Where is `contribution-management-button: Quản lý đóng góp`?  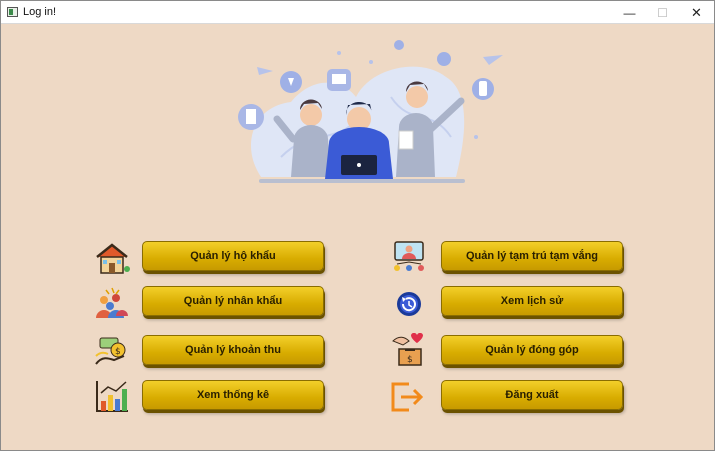
contribution-management-button: Quản lý đóng góp is located at coordinates (532, 350).